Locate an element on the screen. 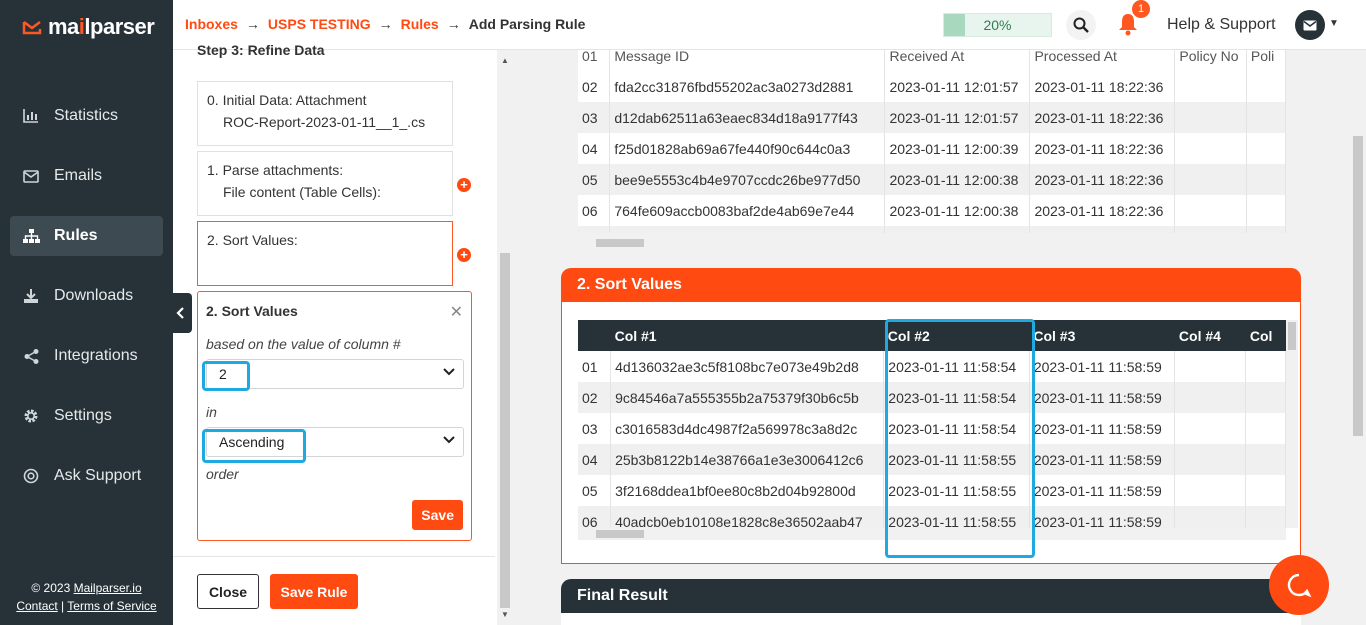 This screenshot has height=625, width=1366. download-icon is located at coordinates (31, 296).